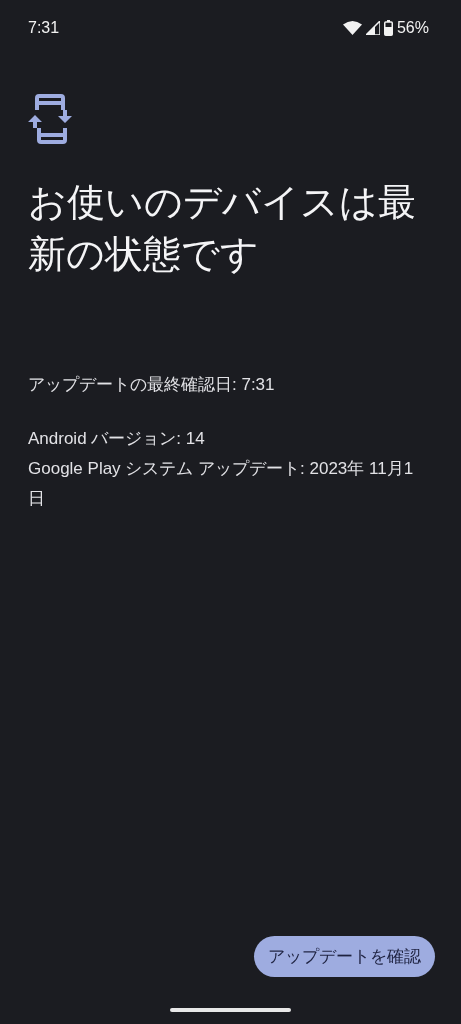 The width and height of the screenshot is (461, 1024). What do you see at coordinates (412, 28) in the screenshot?
I see `battery-percent: 56%` at bounding box center [412, 28].